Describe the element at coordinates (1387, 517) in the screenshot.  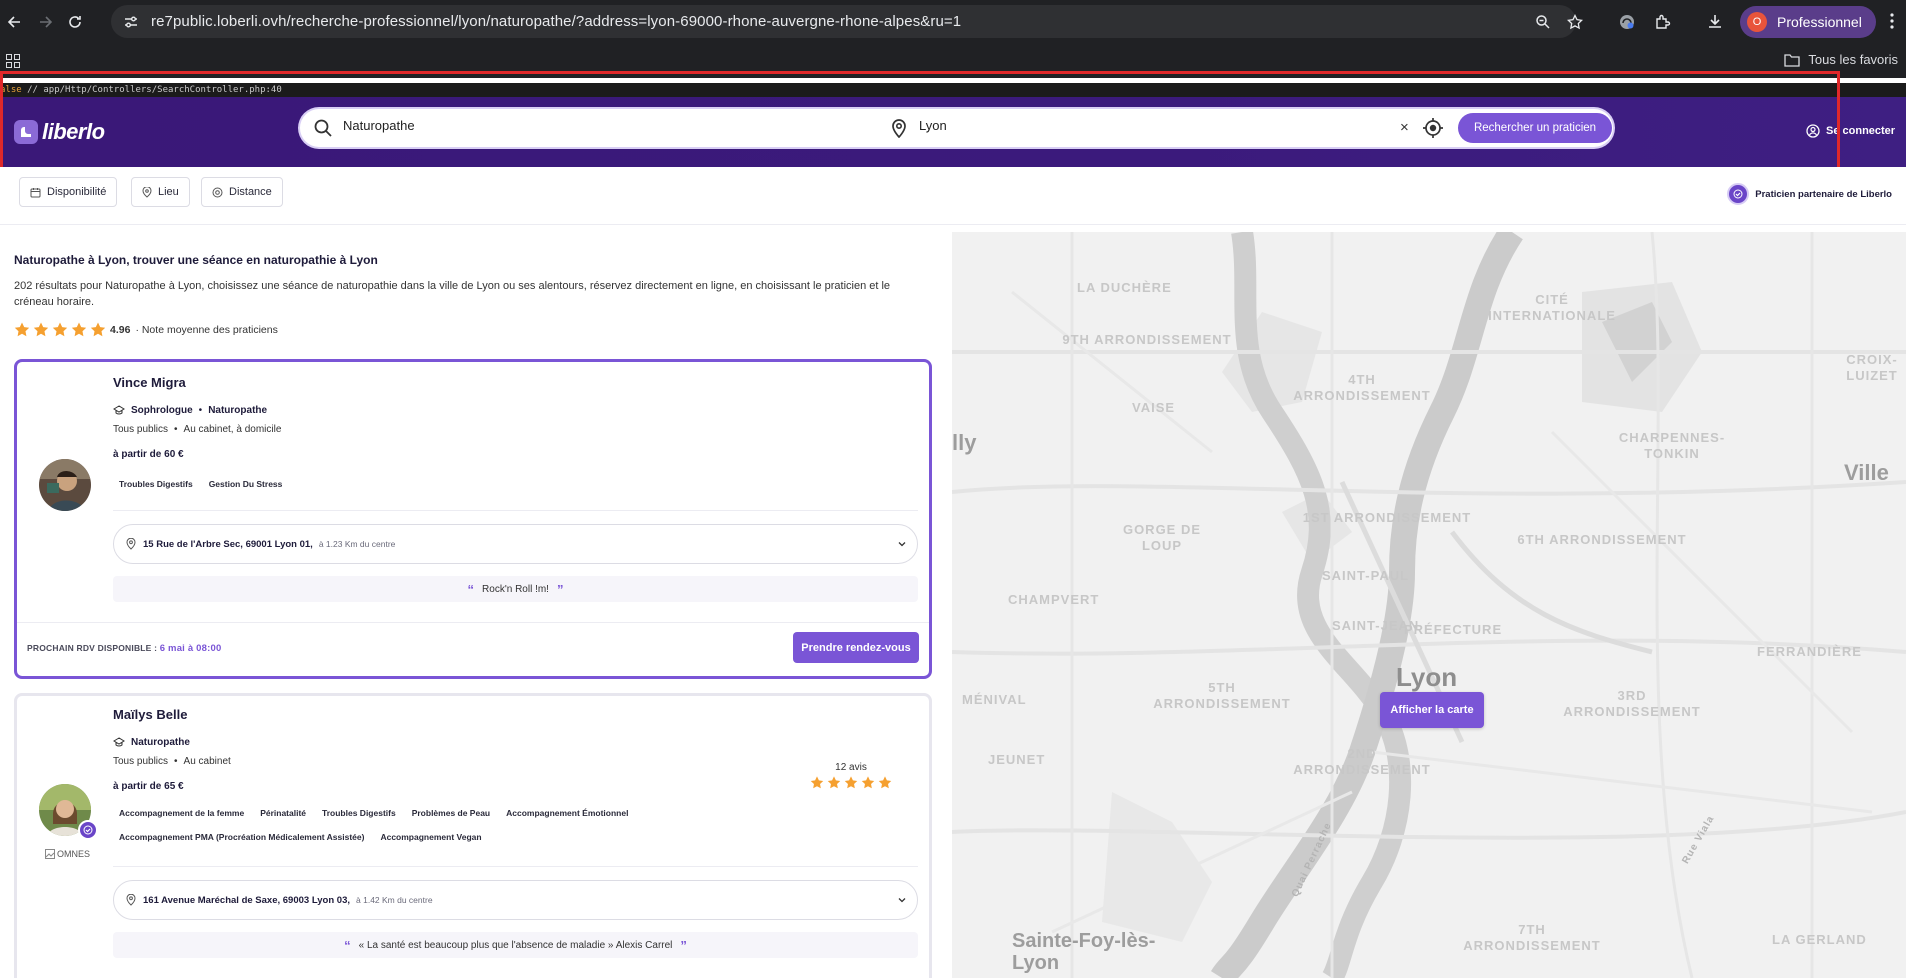
I see `map-label-arr1: 1ST ARRONDISSEMENT` at that location.